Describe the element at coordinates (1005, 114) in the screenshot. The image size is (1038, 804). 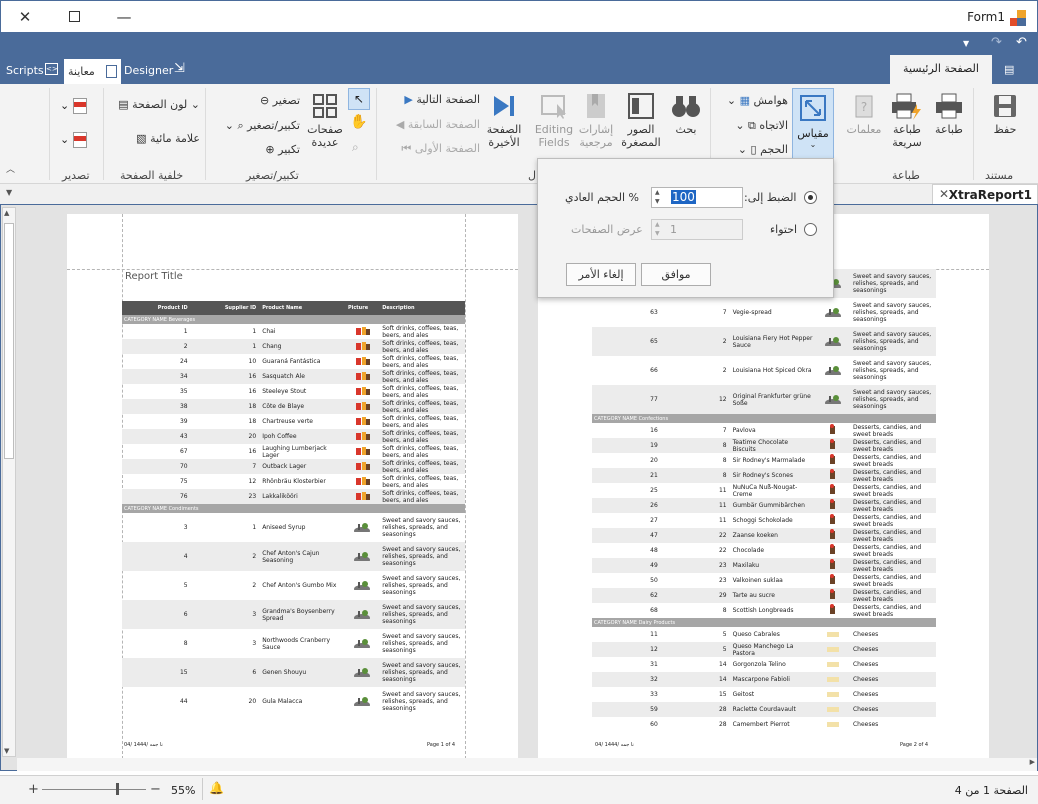
I see `save-button: حفظ` at that location.